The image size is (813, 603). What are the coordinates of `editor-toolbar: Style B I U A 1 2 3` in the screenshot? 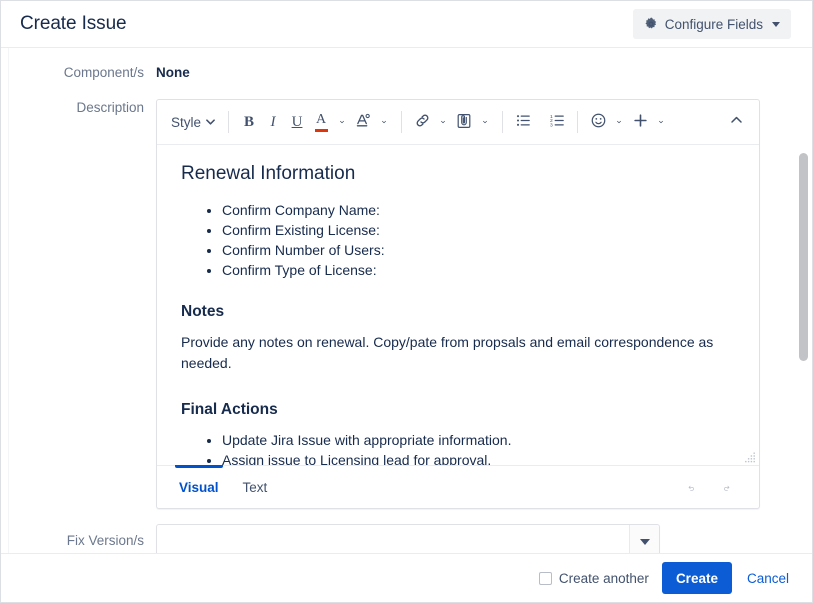 It's located at (458, 122).